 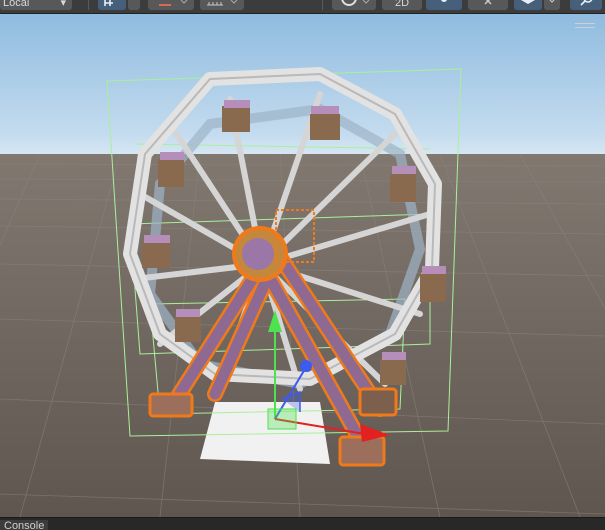 I want to click on search-icon, so click(x=586, y=3).